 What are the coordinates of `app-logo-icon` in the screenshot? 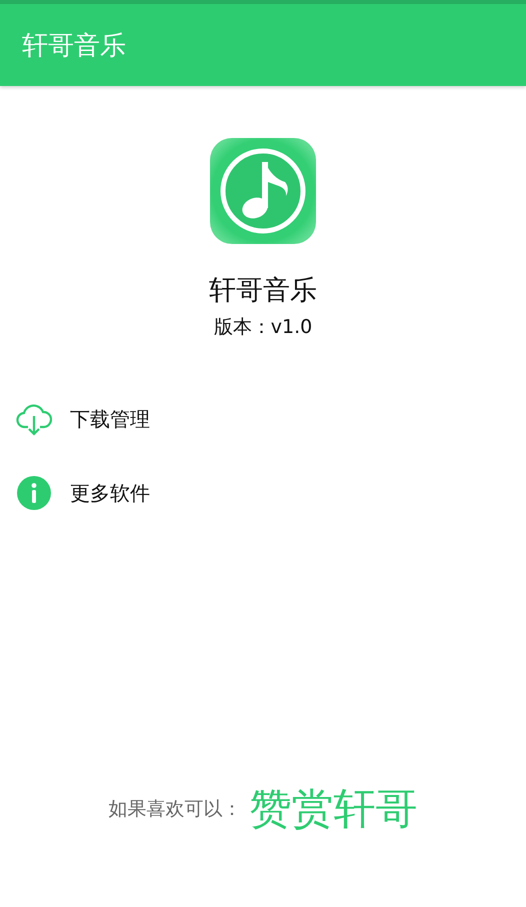 It's located at (263, 191).